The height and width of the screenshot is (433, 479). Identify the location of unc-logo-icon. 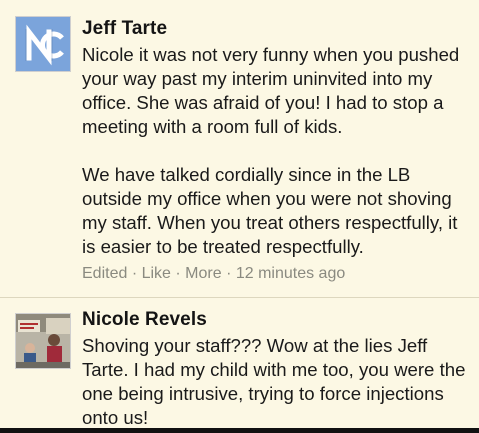
(43, 44).